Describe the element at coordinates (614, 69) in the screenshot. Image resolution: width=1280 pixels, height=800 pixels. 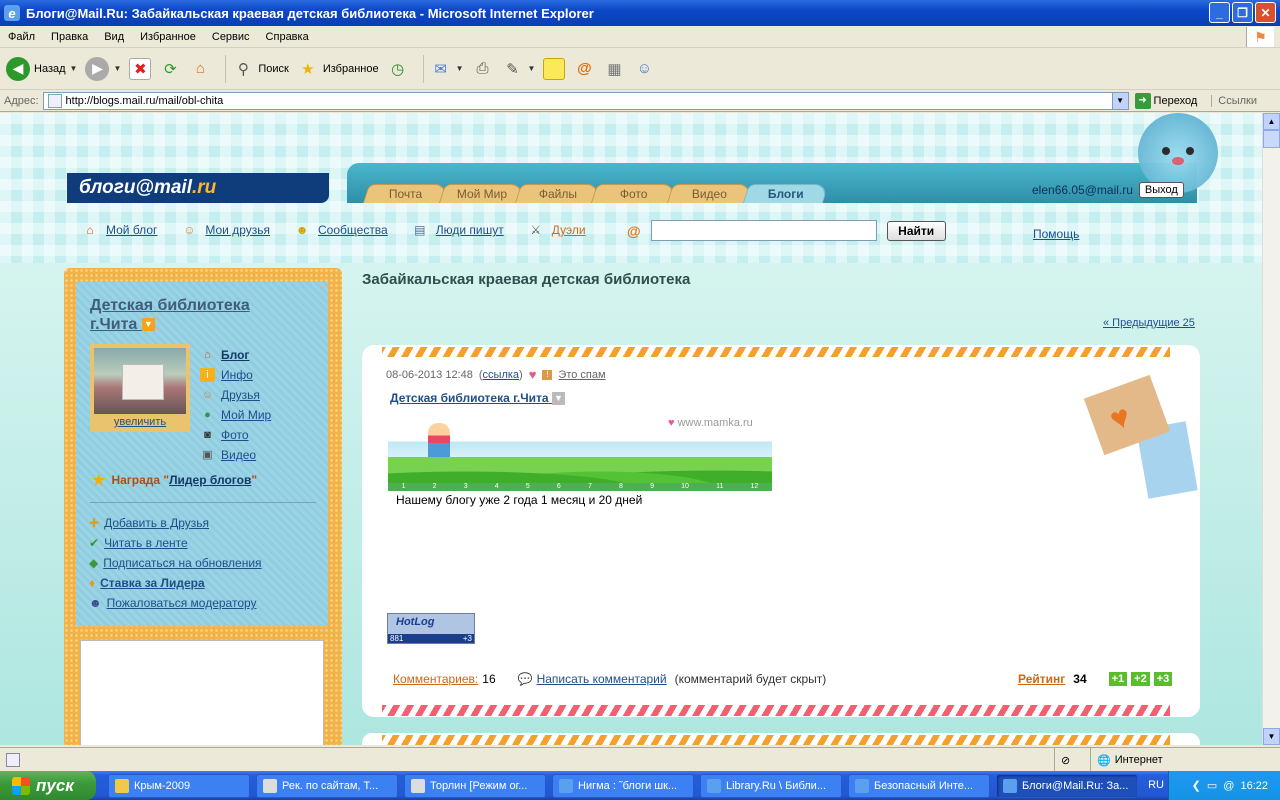
I see `research-icon: ▦` at that location.